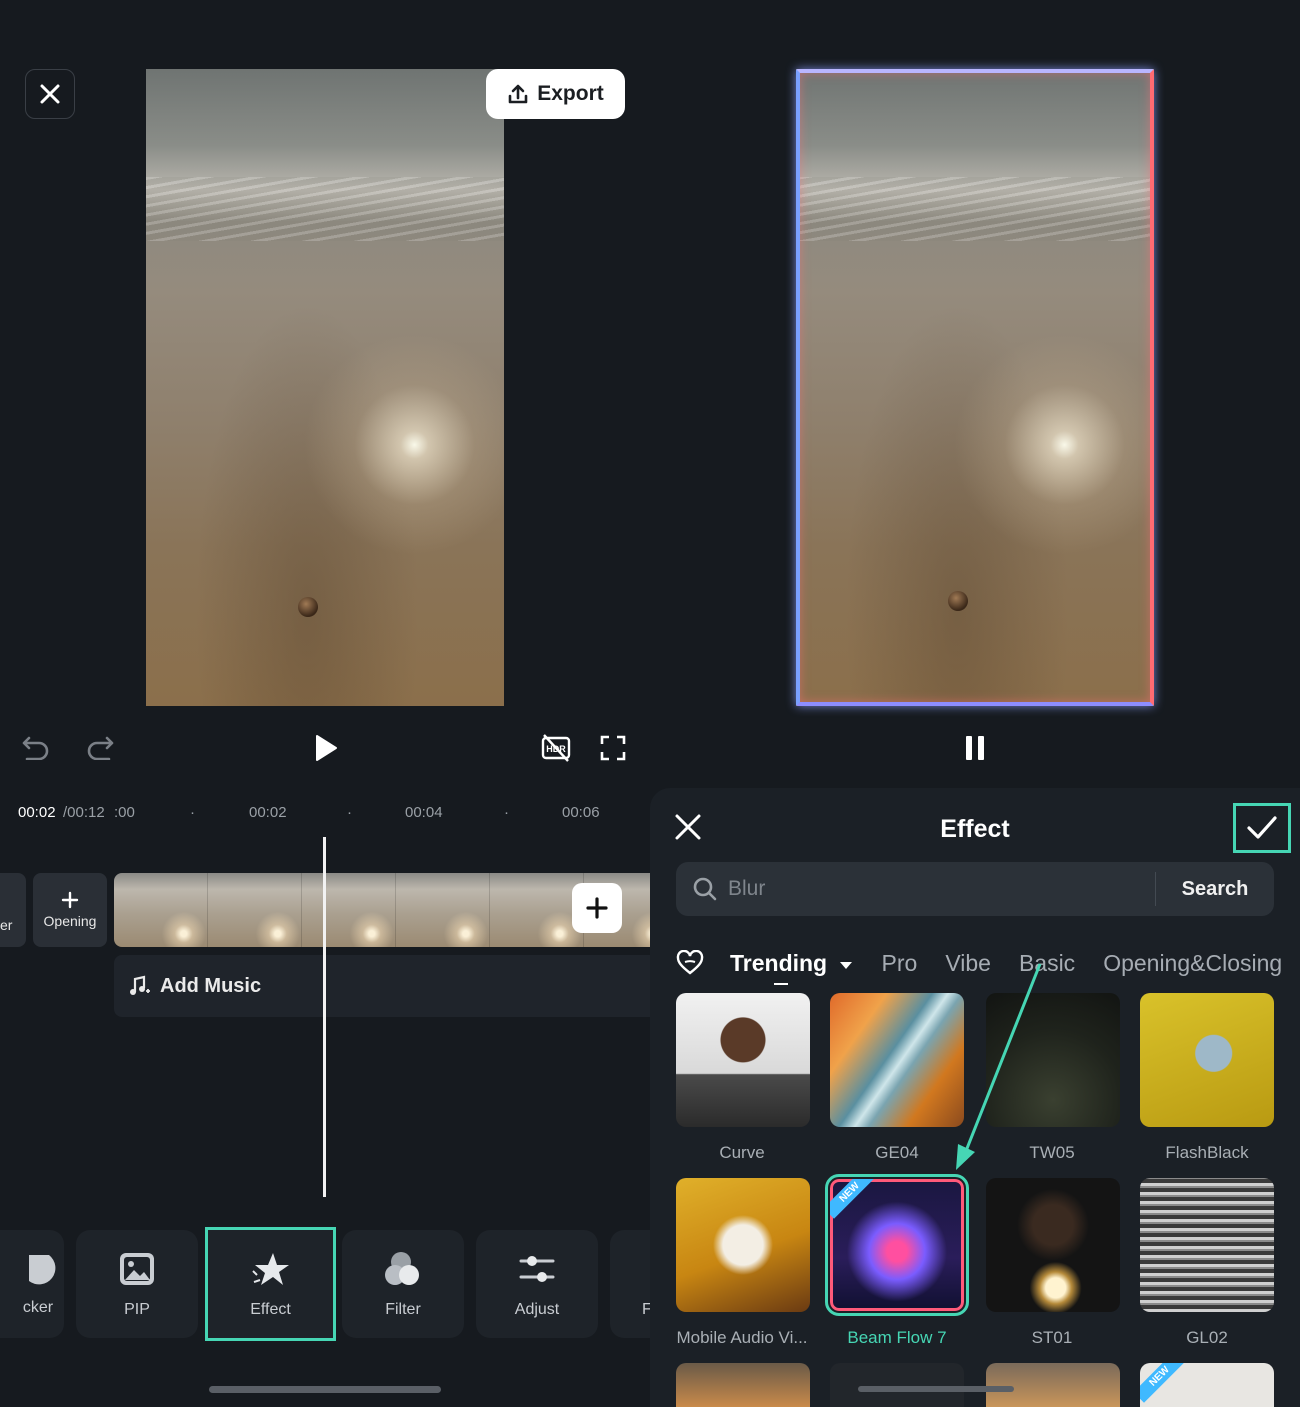 The width and height of the screenshot is (1300, 1407). What do you see at coordinates (70, 921) in the screenshot?
I see `opening-label: Opening` at bounding box center [70, 921].